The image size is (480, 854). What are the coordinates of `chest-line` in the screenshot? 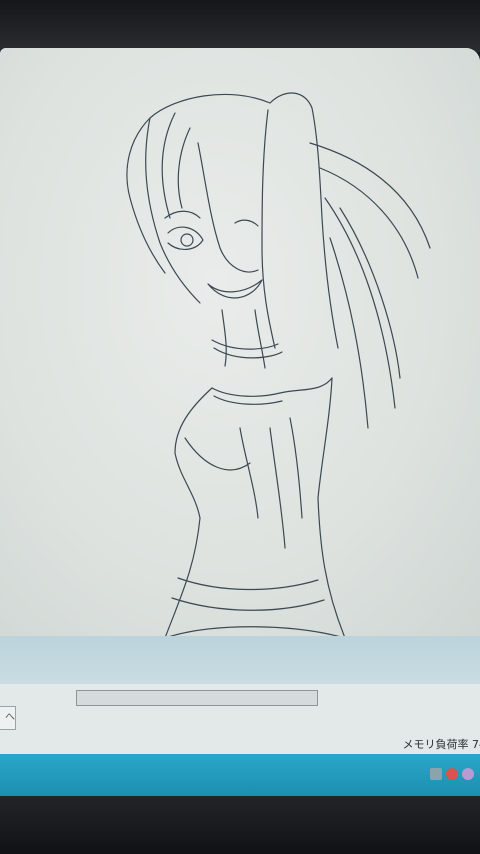 It's located at (217, 454).